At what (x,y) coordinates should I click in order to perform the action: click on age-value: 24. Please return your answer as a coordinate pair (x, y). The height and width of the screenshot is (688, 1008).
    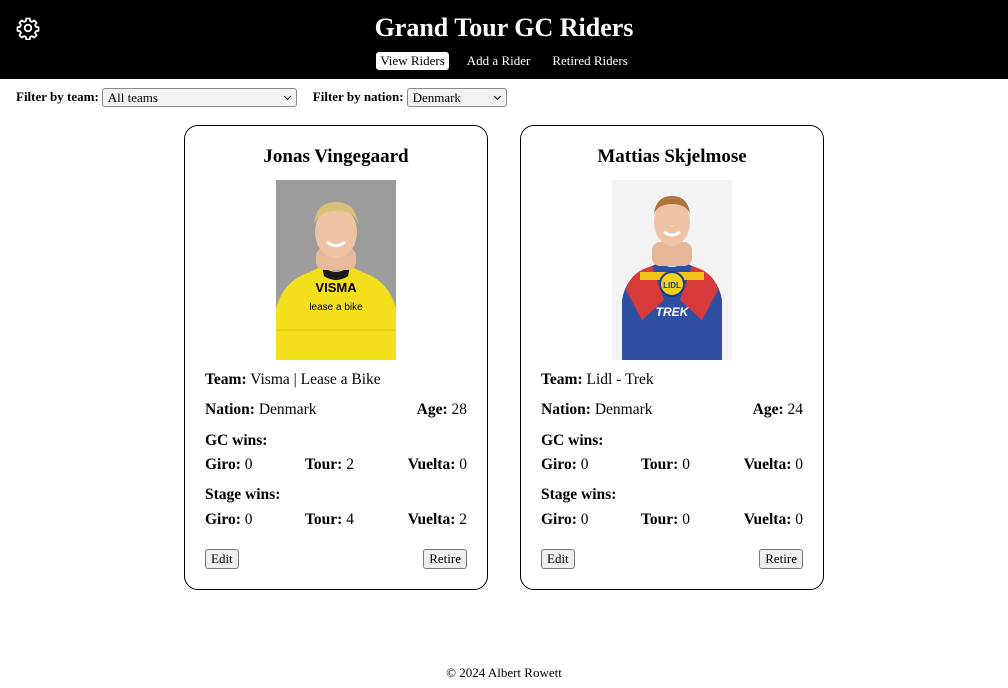
    Looking at the image, I should click on (795, 409).